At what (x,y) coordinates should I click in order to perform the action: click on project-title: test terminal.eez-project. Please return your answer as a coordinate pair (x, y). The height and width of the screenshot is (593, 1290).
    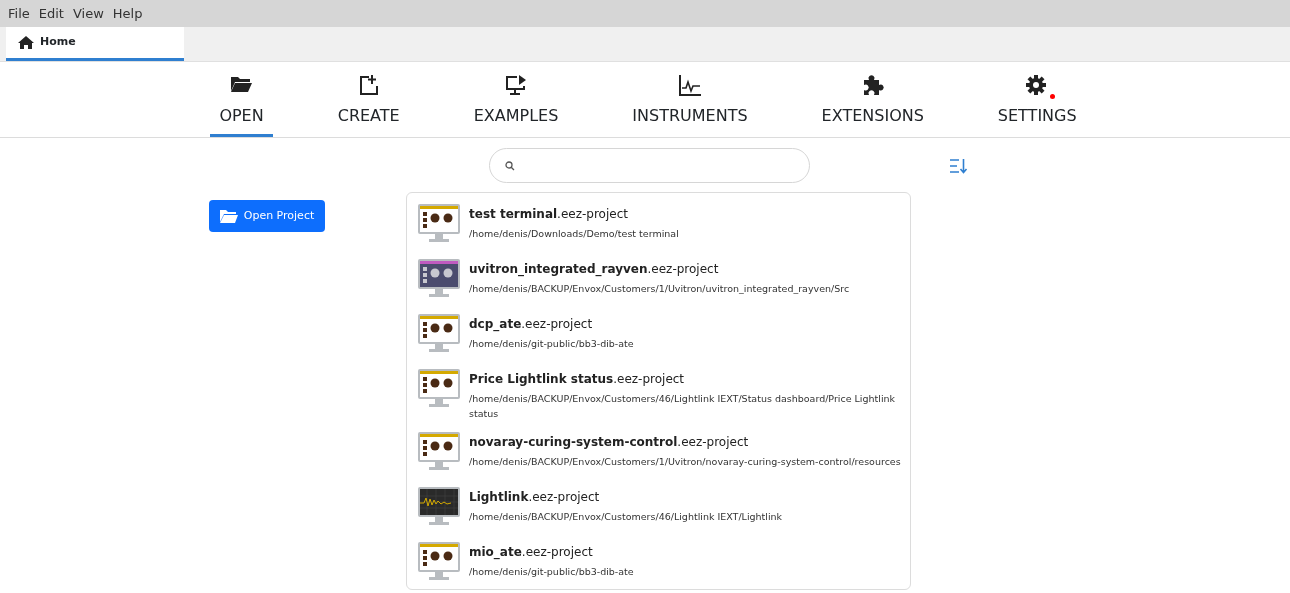
    Looking at the image, I should click on (549, 214).